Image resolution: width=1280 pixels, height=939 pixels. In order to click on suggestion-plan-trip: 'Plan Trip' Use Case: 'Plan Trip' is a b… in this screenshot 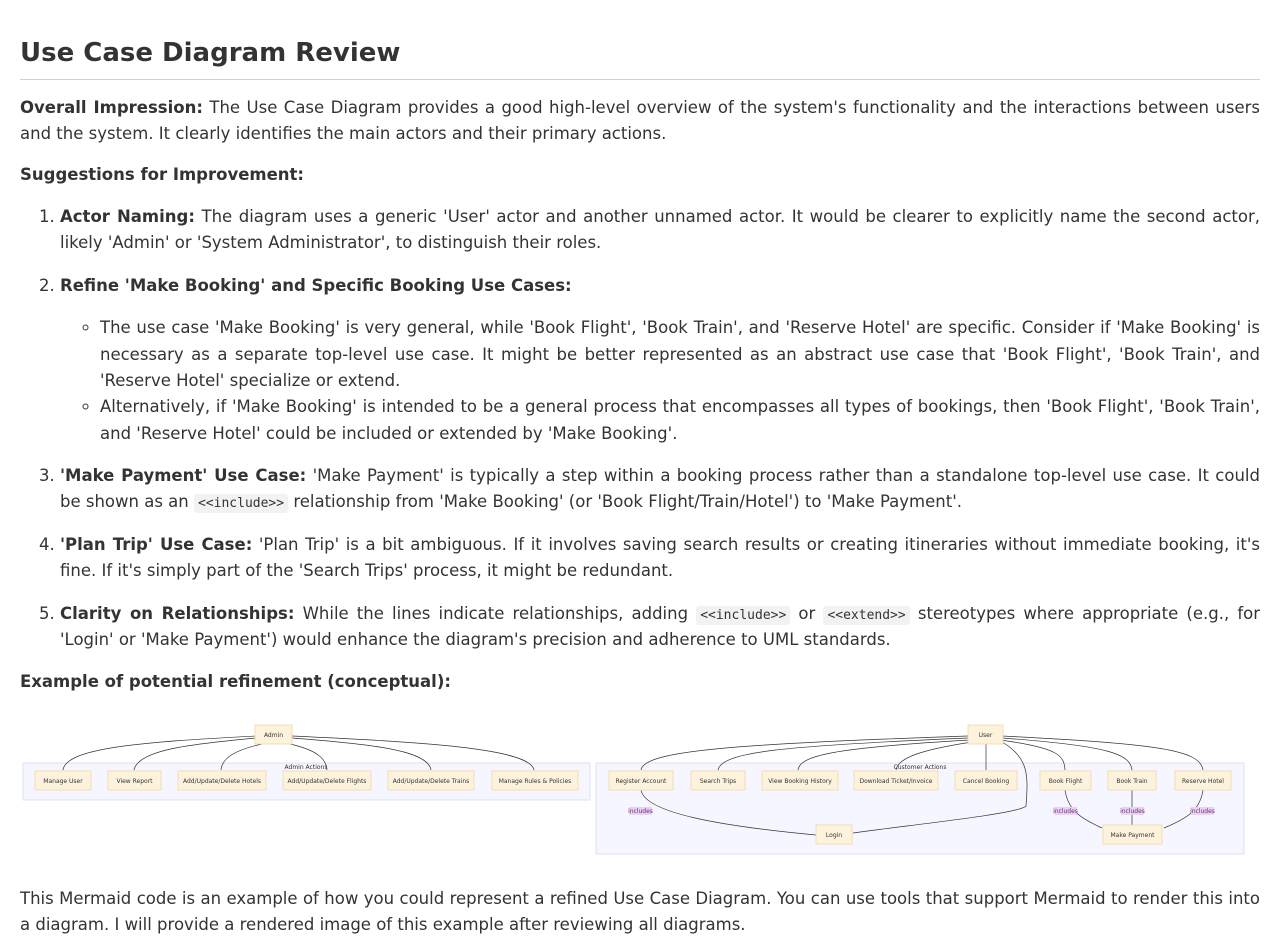, I will do `click(660, 558)`.